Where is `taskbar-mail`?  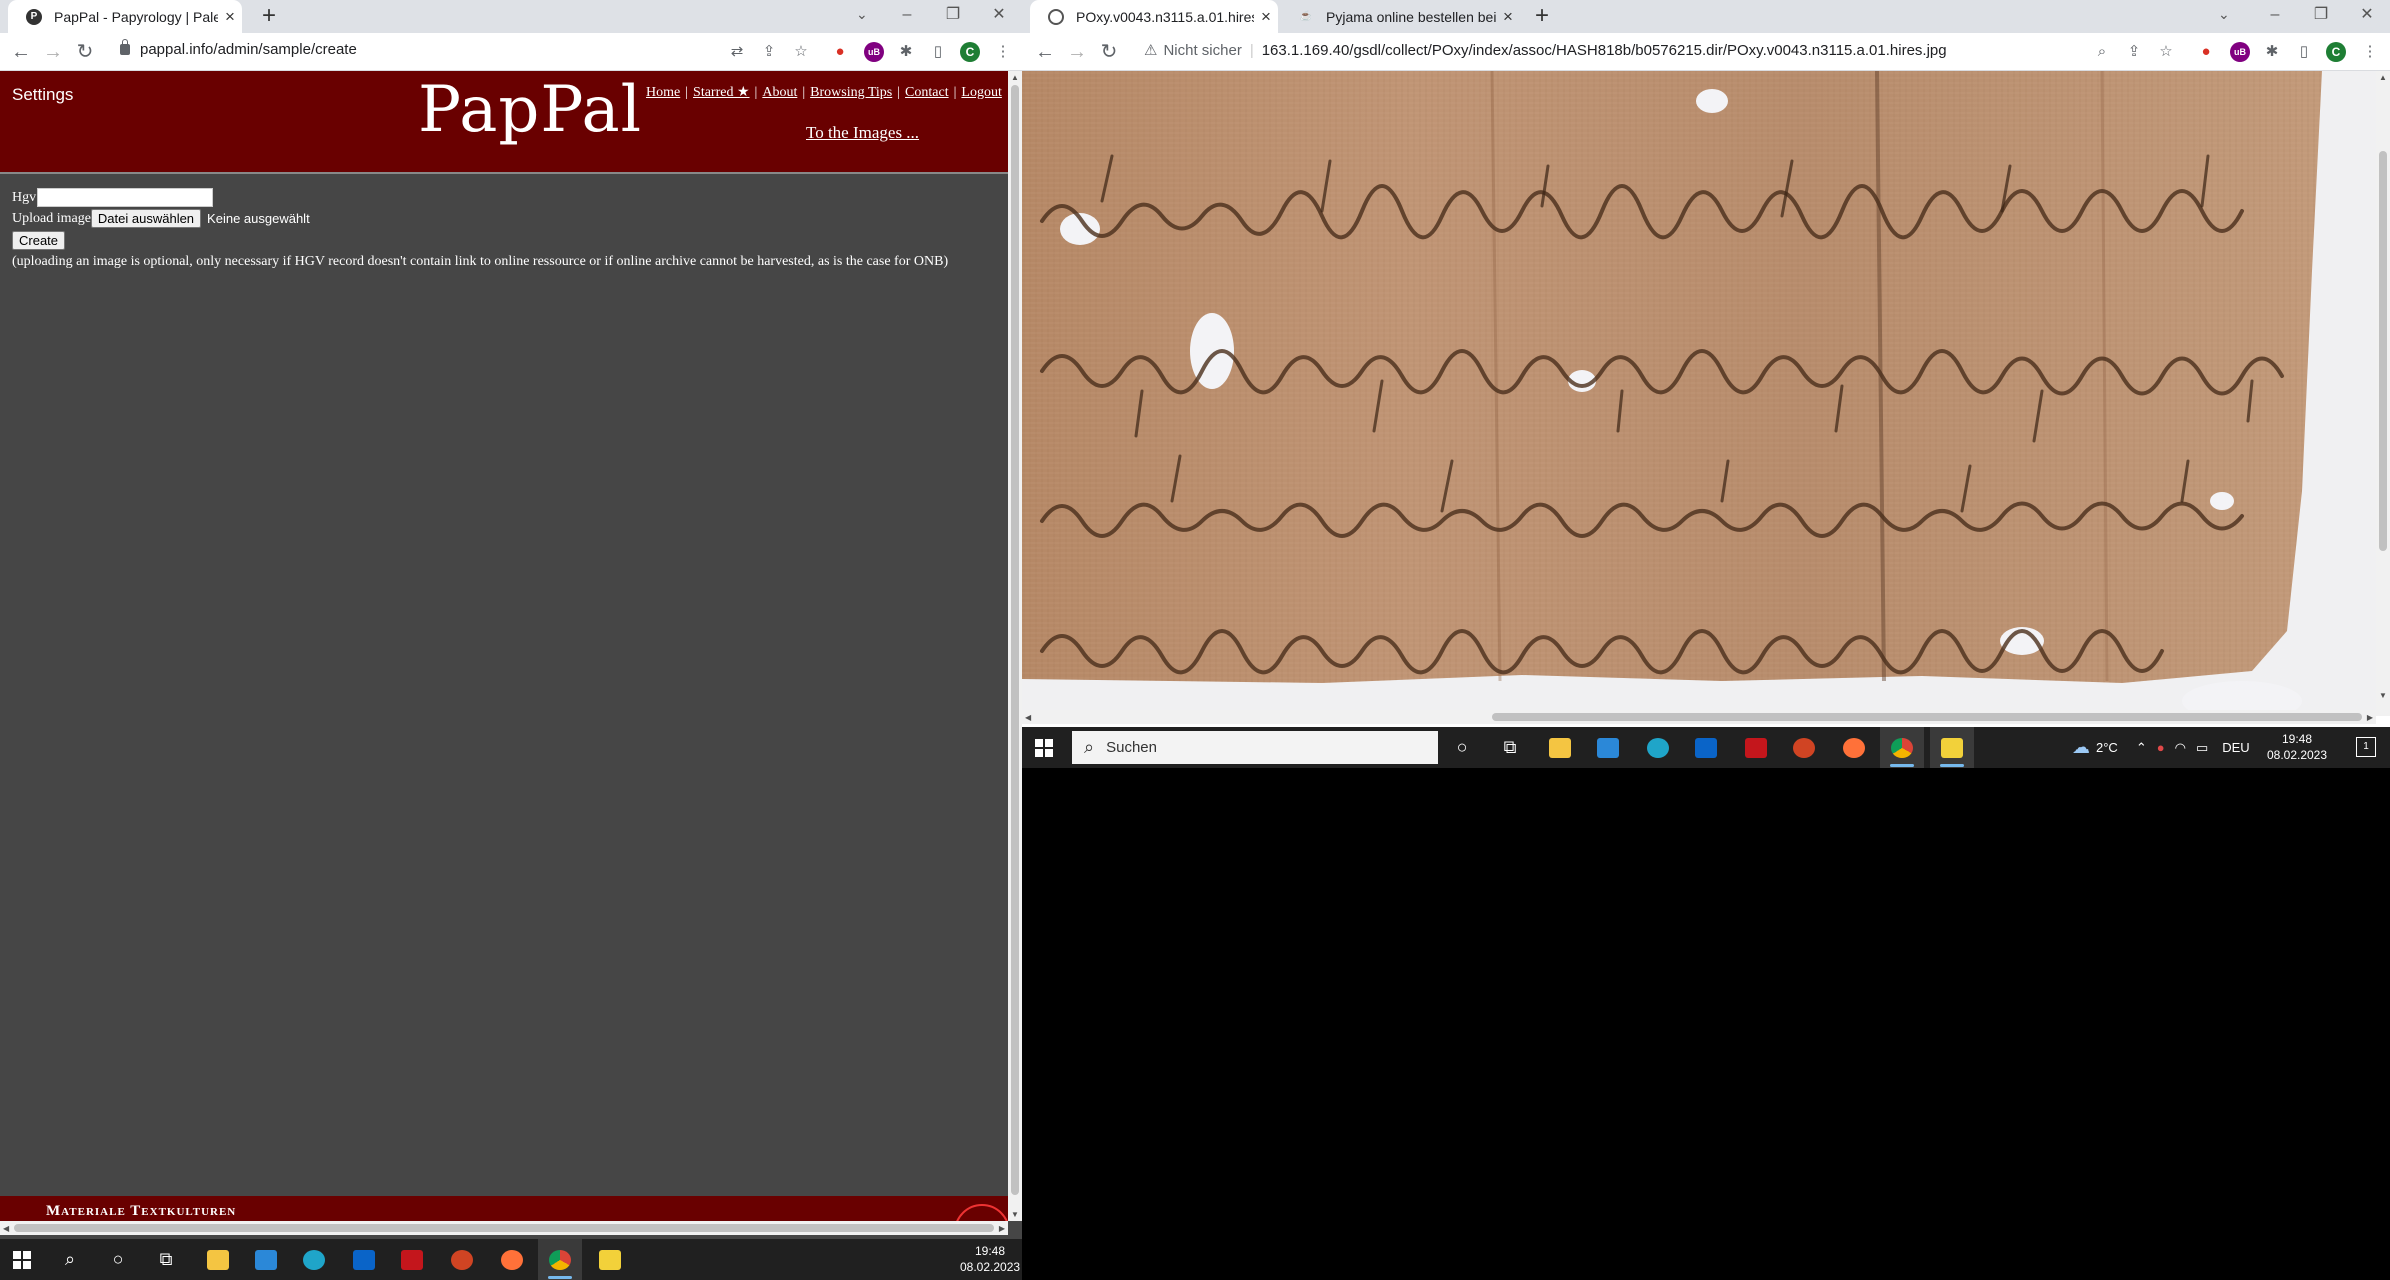
taskbar-mail is located at coordinates (364, 1259).